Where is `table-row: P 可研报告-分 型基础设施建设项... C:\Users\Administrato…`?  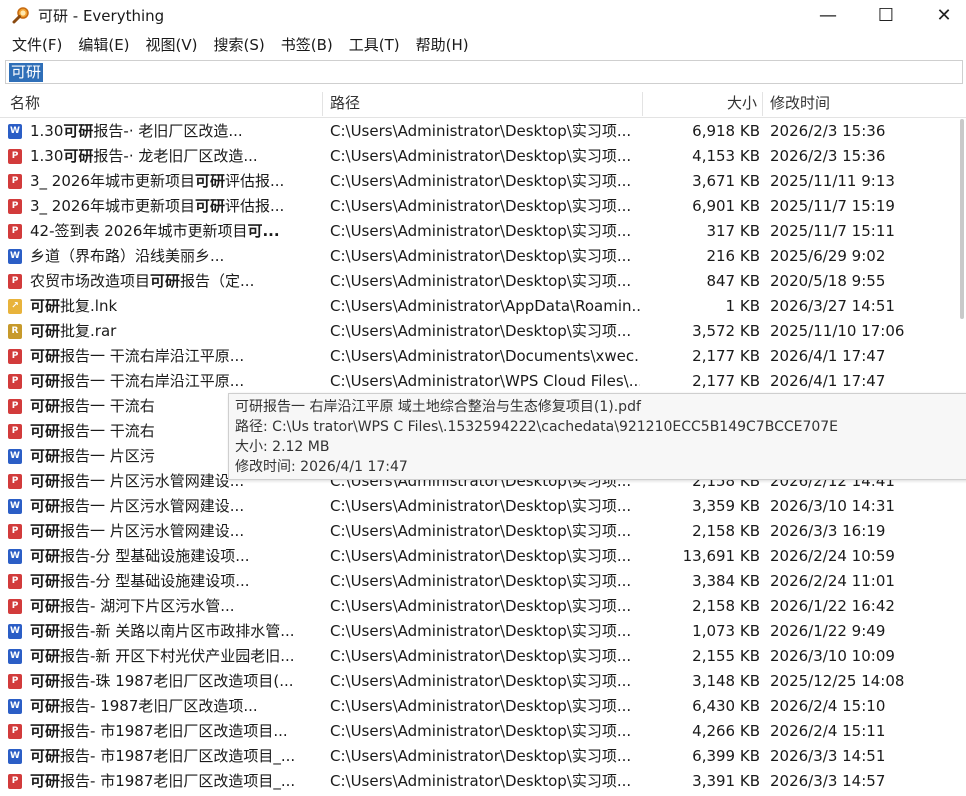 table-row: P 可研报告-分 型基础设施建设项... C:\Users\Administrato… is located at coordinates (483, 581).